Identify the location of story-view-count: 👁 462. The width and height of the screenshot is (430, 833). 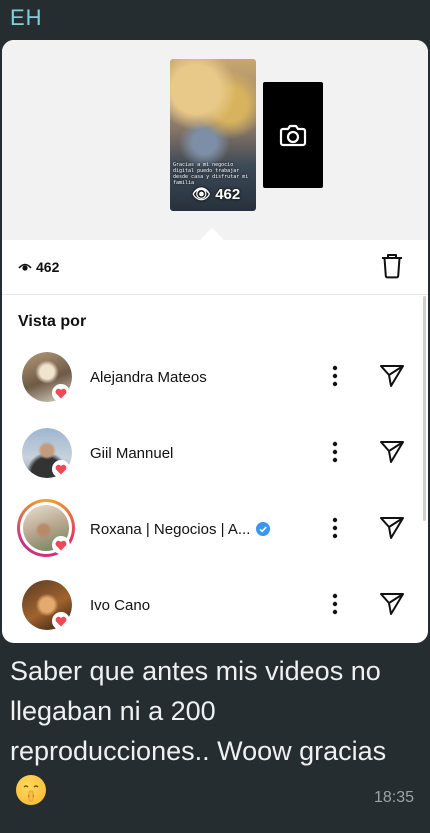
(216, 194).